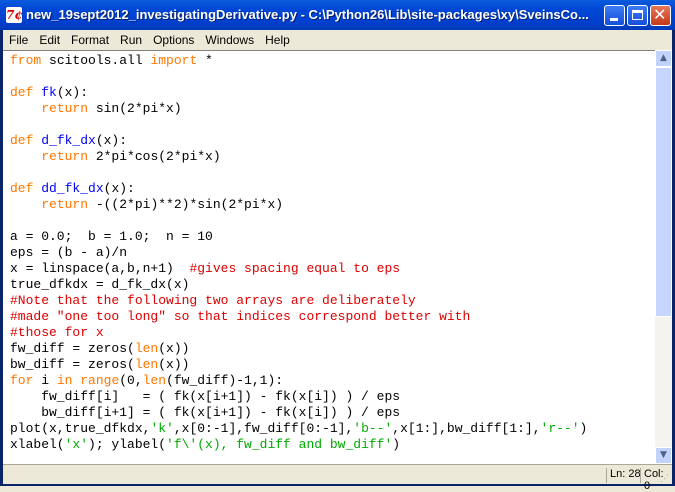 This screenshot has height=492, width=675. Describe the element at coordinates (277, 38) in the screenshot. I see `menu-help: Help` at that location.